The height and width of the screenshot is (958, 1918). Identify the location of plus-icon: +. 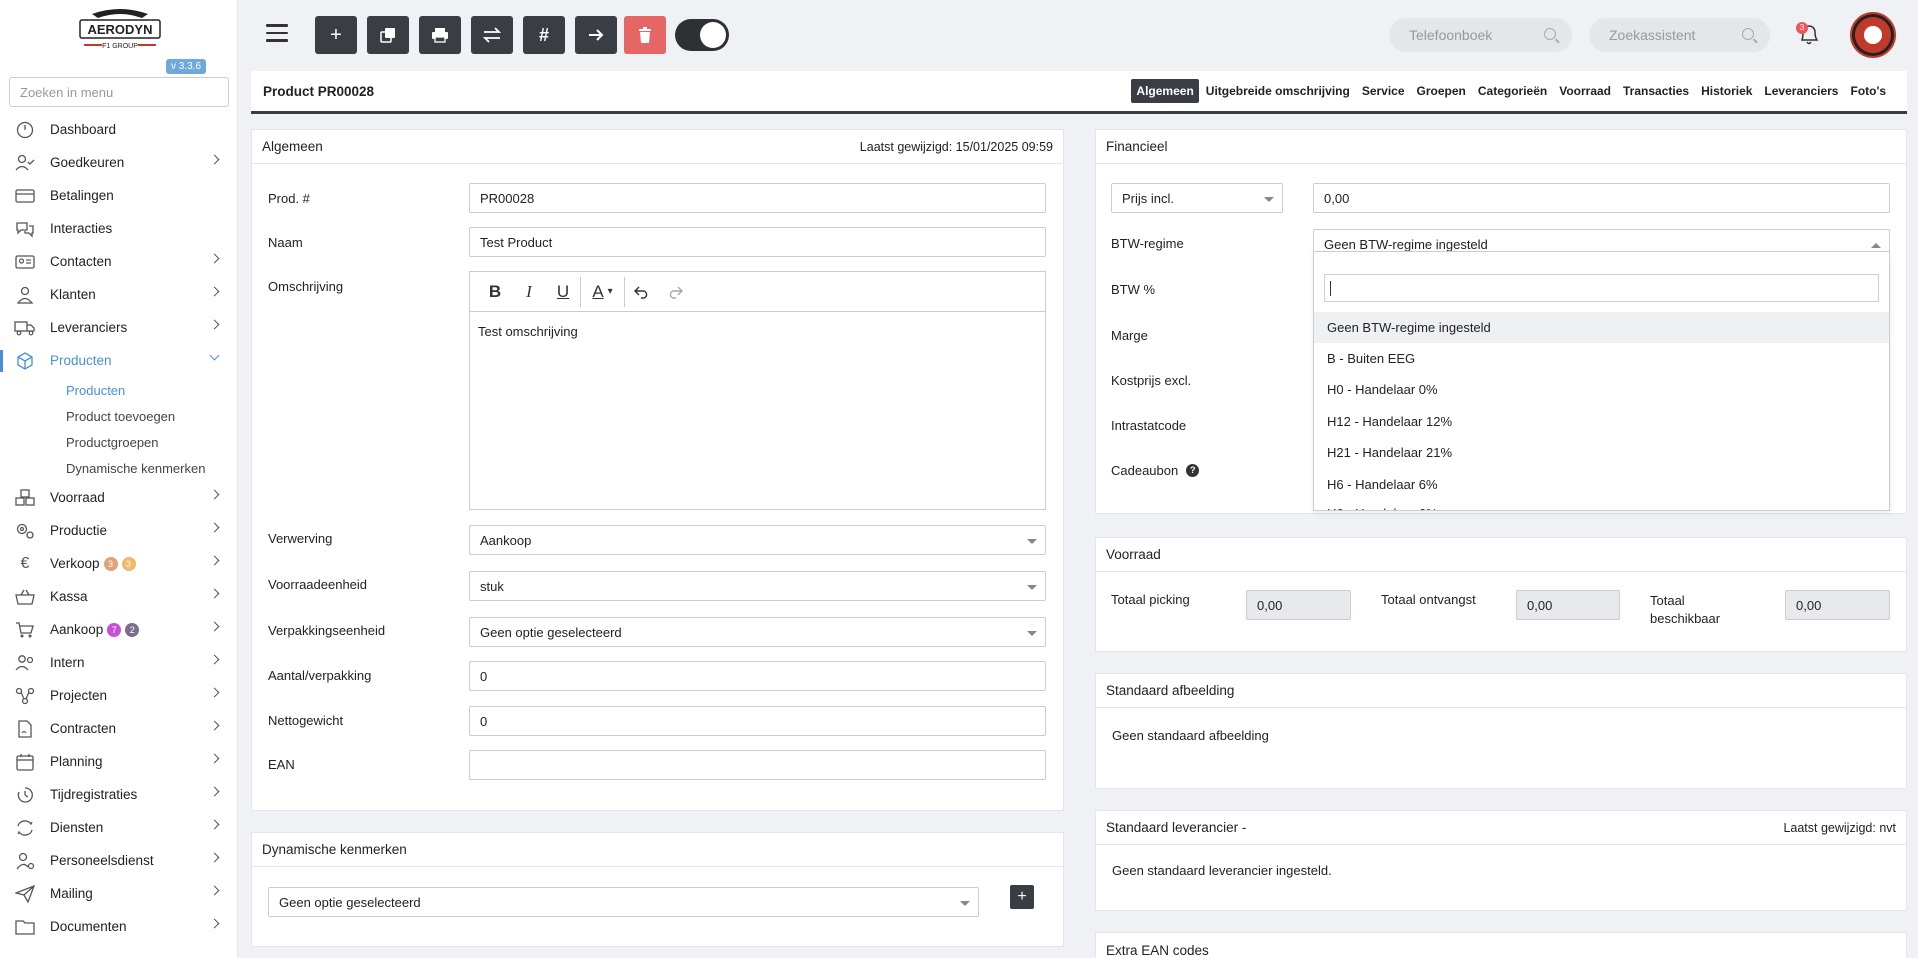
(1022, 896).